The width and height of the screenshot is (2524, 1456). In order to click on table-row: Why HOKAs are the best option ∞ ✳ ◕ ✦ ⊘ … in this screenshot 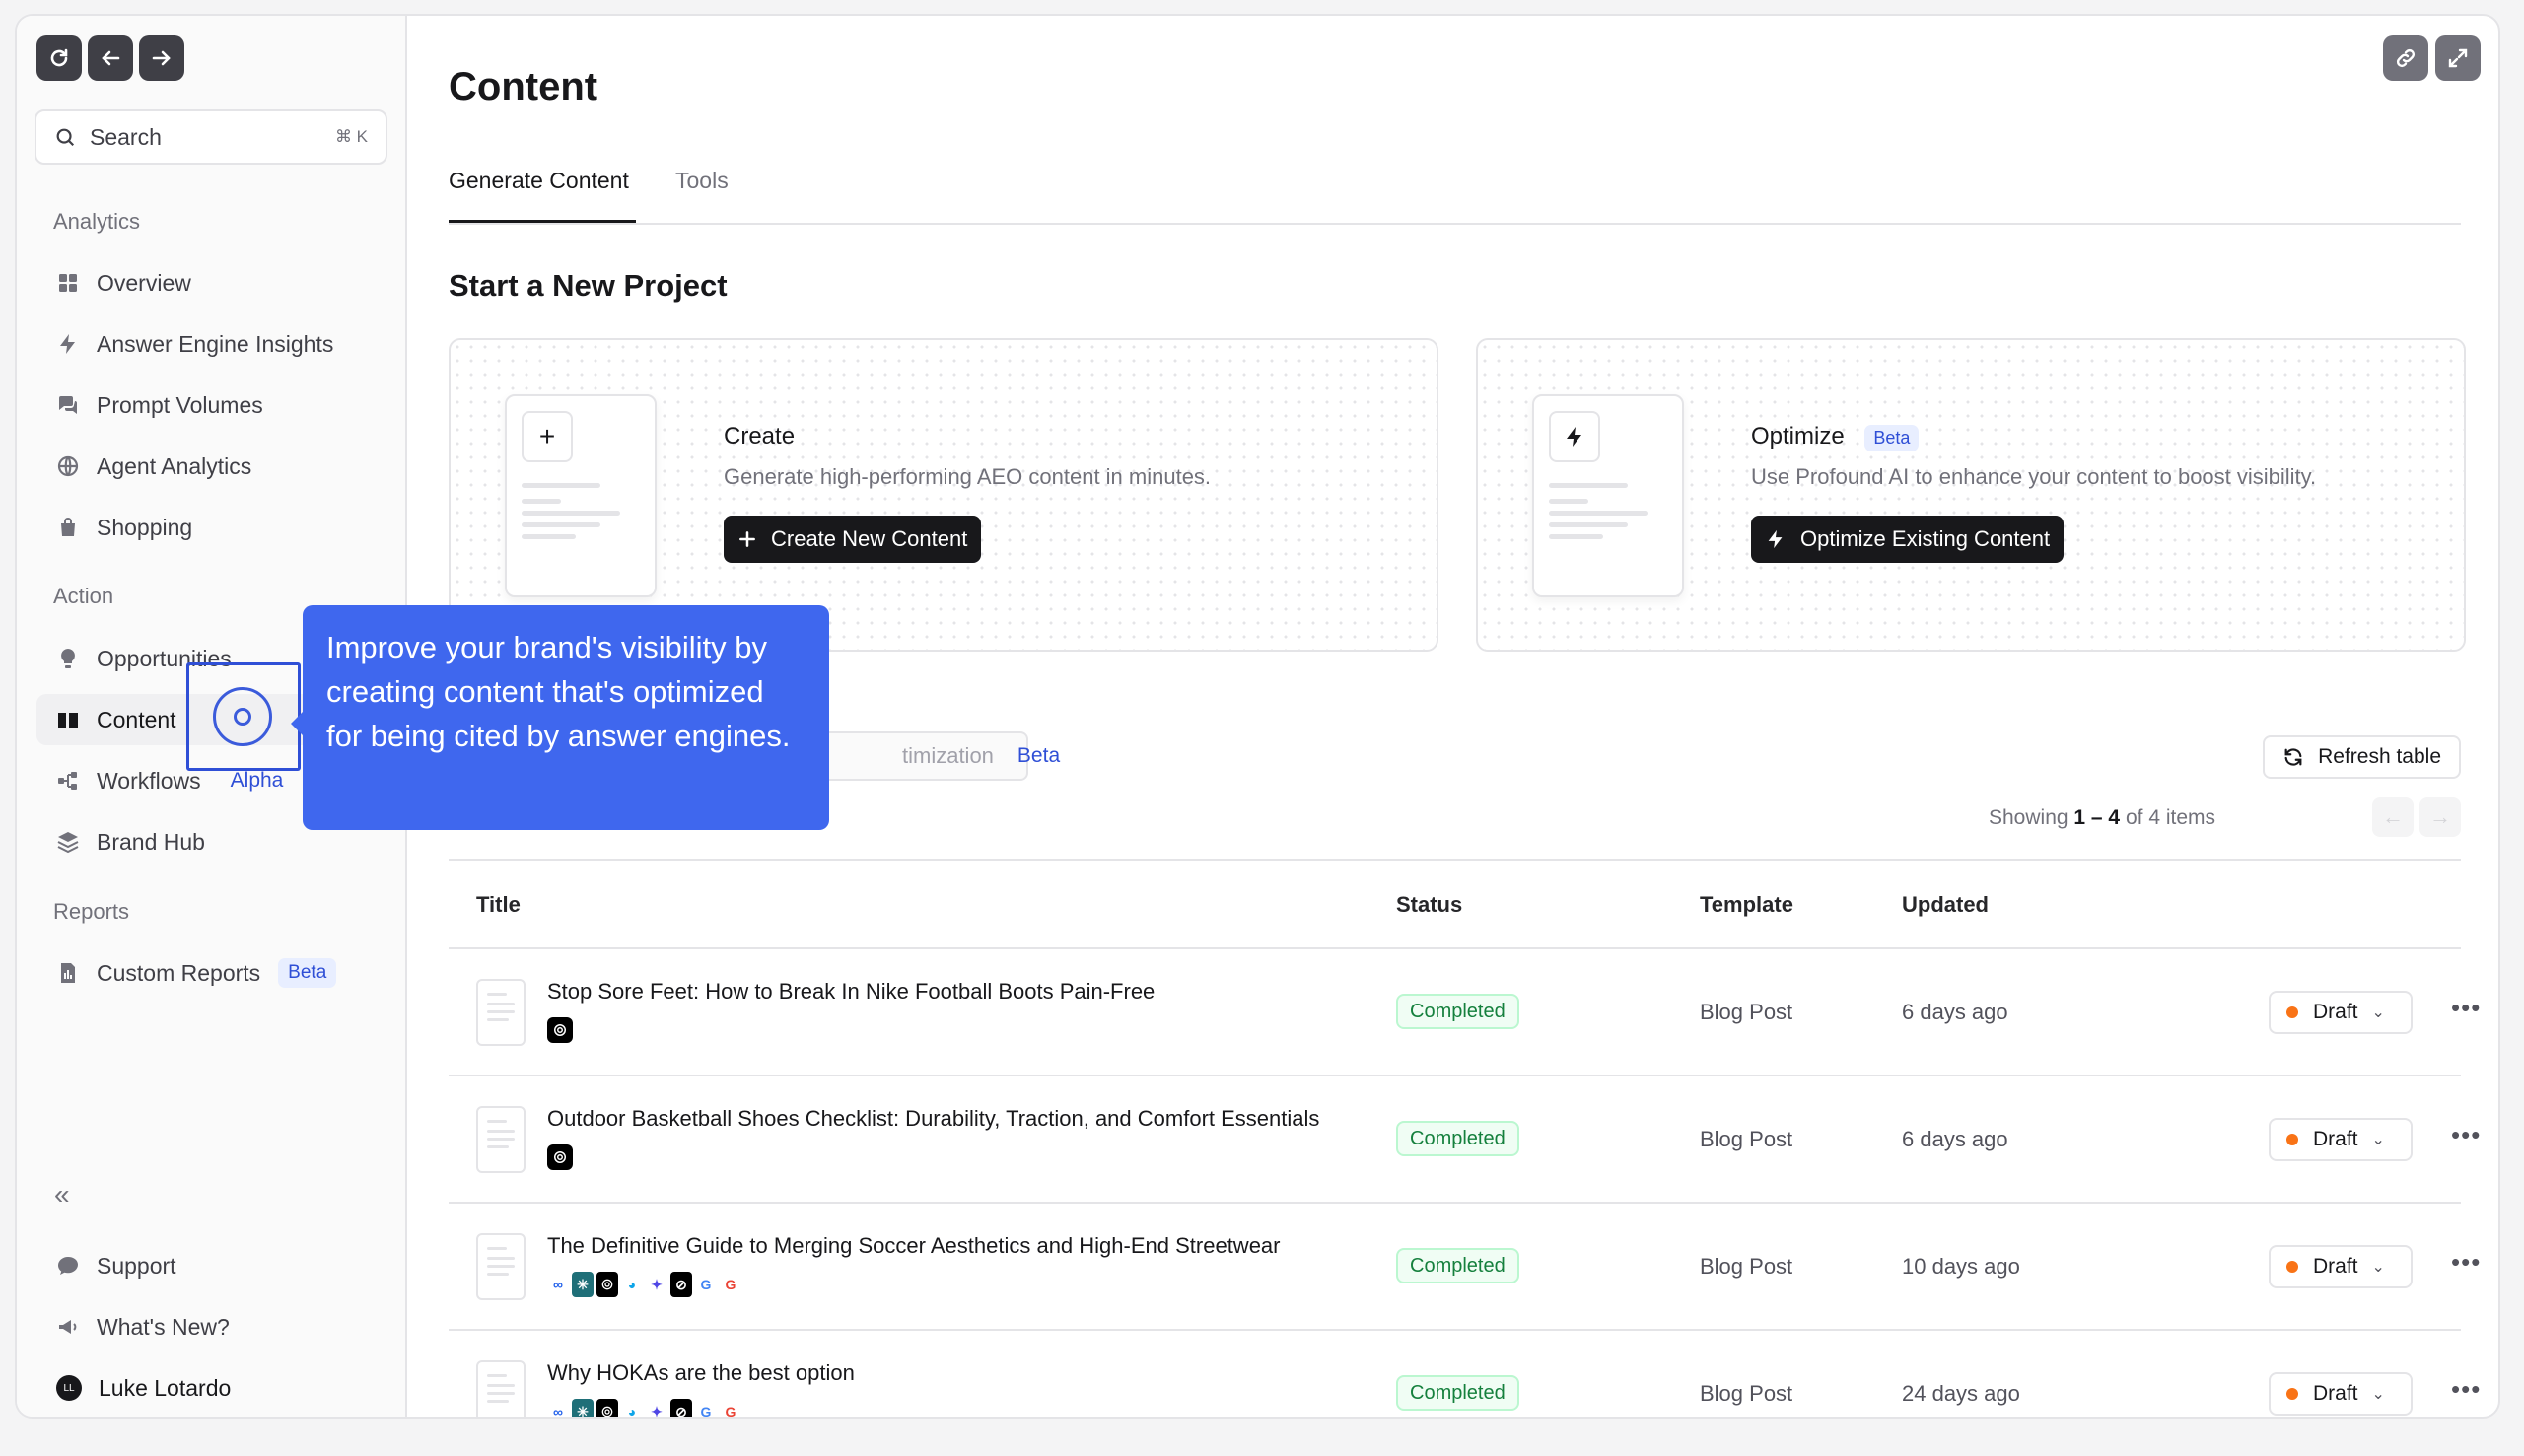, I will do `click(1464, 1375)`.